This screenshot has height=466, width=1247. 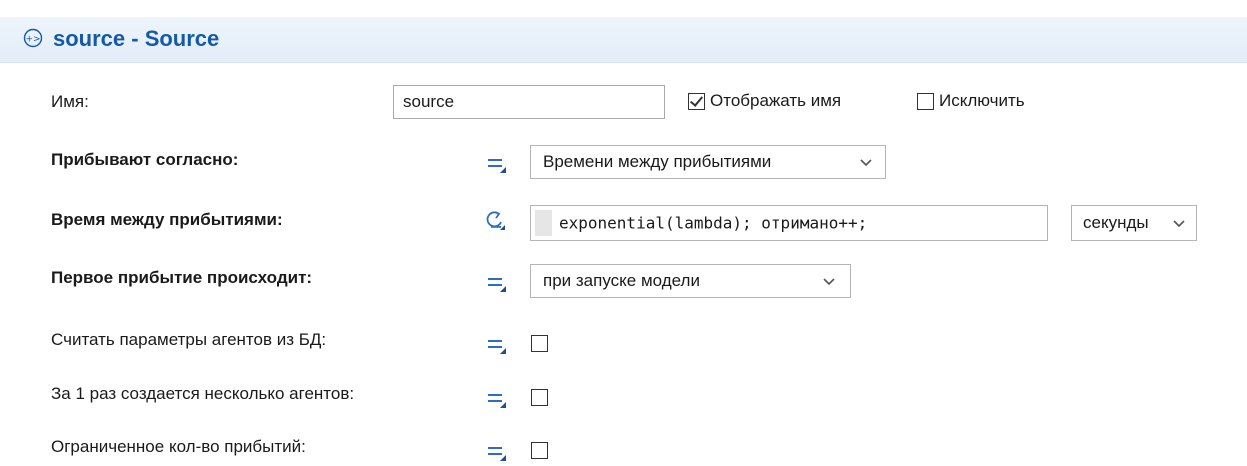 What do you see at coordinates (982, 100) in the screenshot?
I see `exclude-label: Исключить` at bounding box center [982, 100].